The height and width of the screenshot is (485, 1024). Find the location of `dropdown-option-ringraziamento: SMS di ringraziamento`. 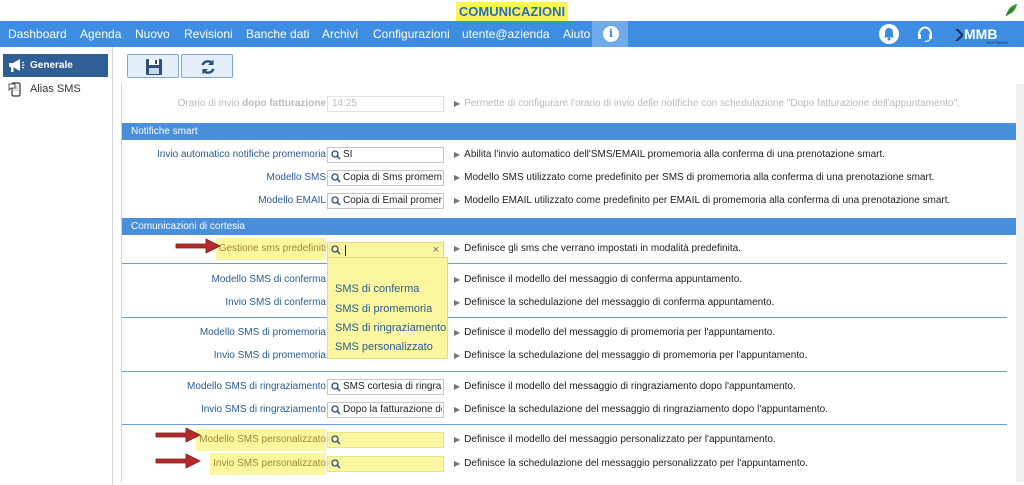

dropdown-option-ringraziamento: SMS di ringraziamento is located at coordinates (390, 328).